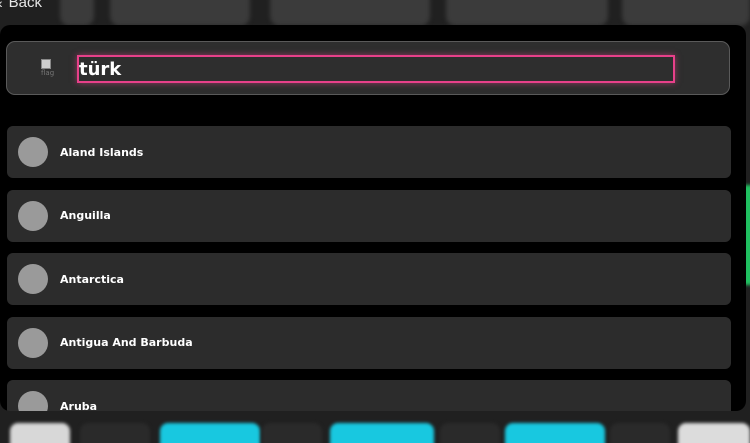 This screenshot has width=750, height=443. Describe the element at coordinates (92, 279) in the screenshot. I see `country-label: Antarctica` at that location.